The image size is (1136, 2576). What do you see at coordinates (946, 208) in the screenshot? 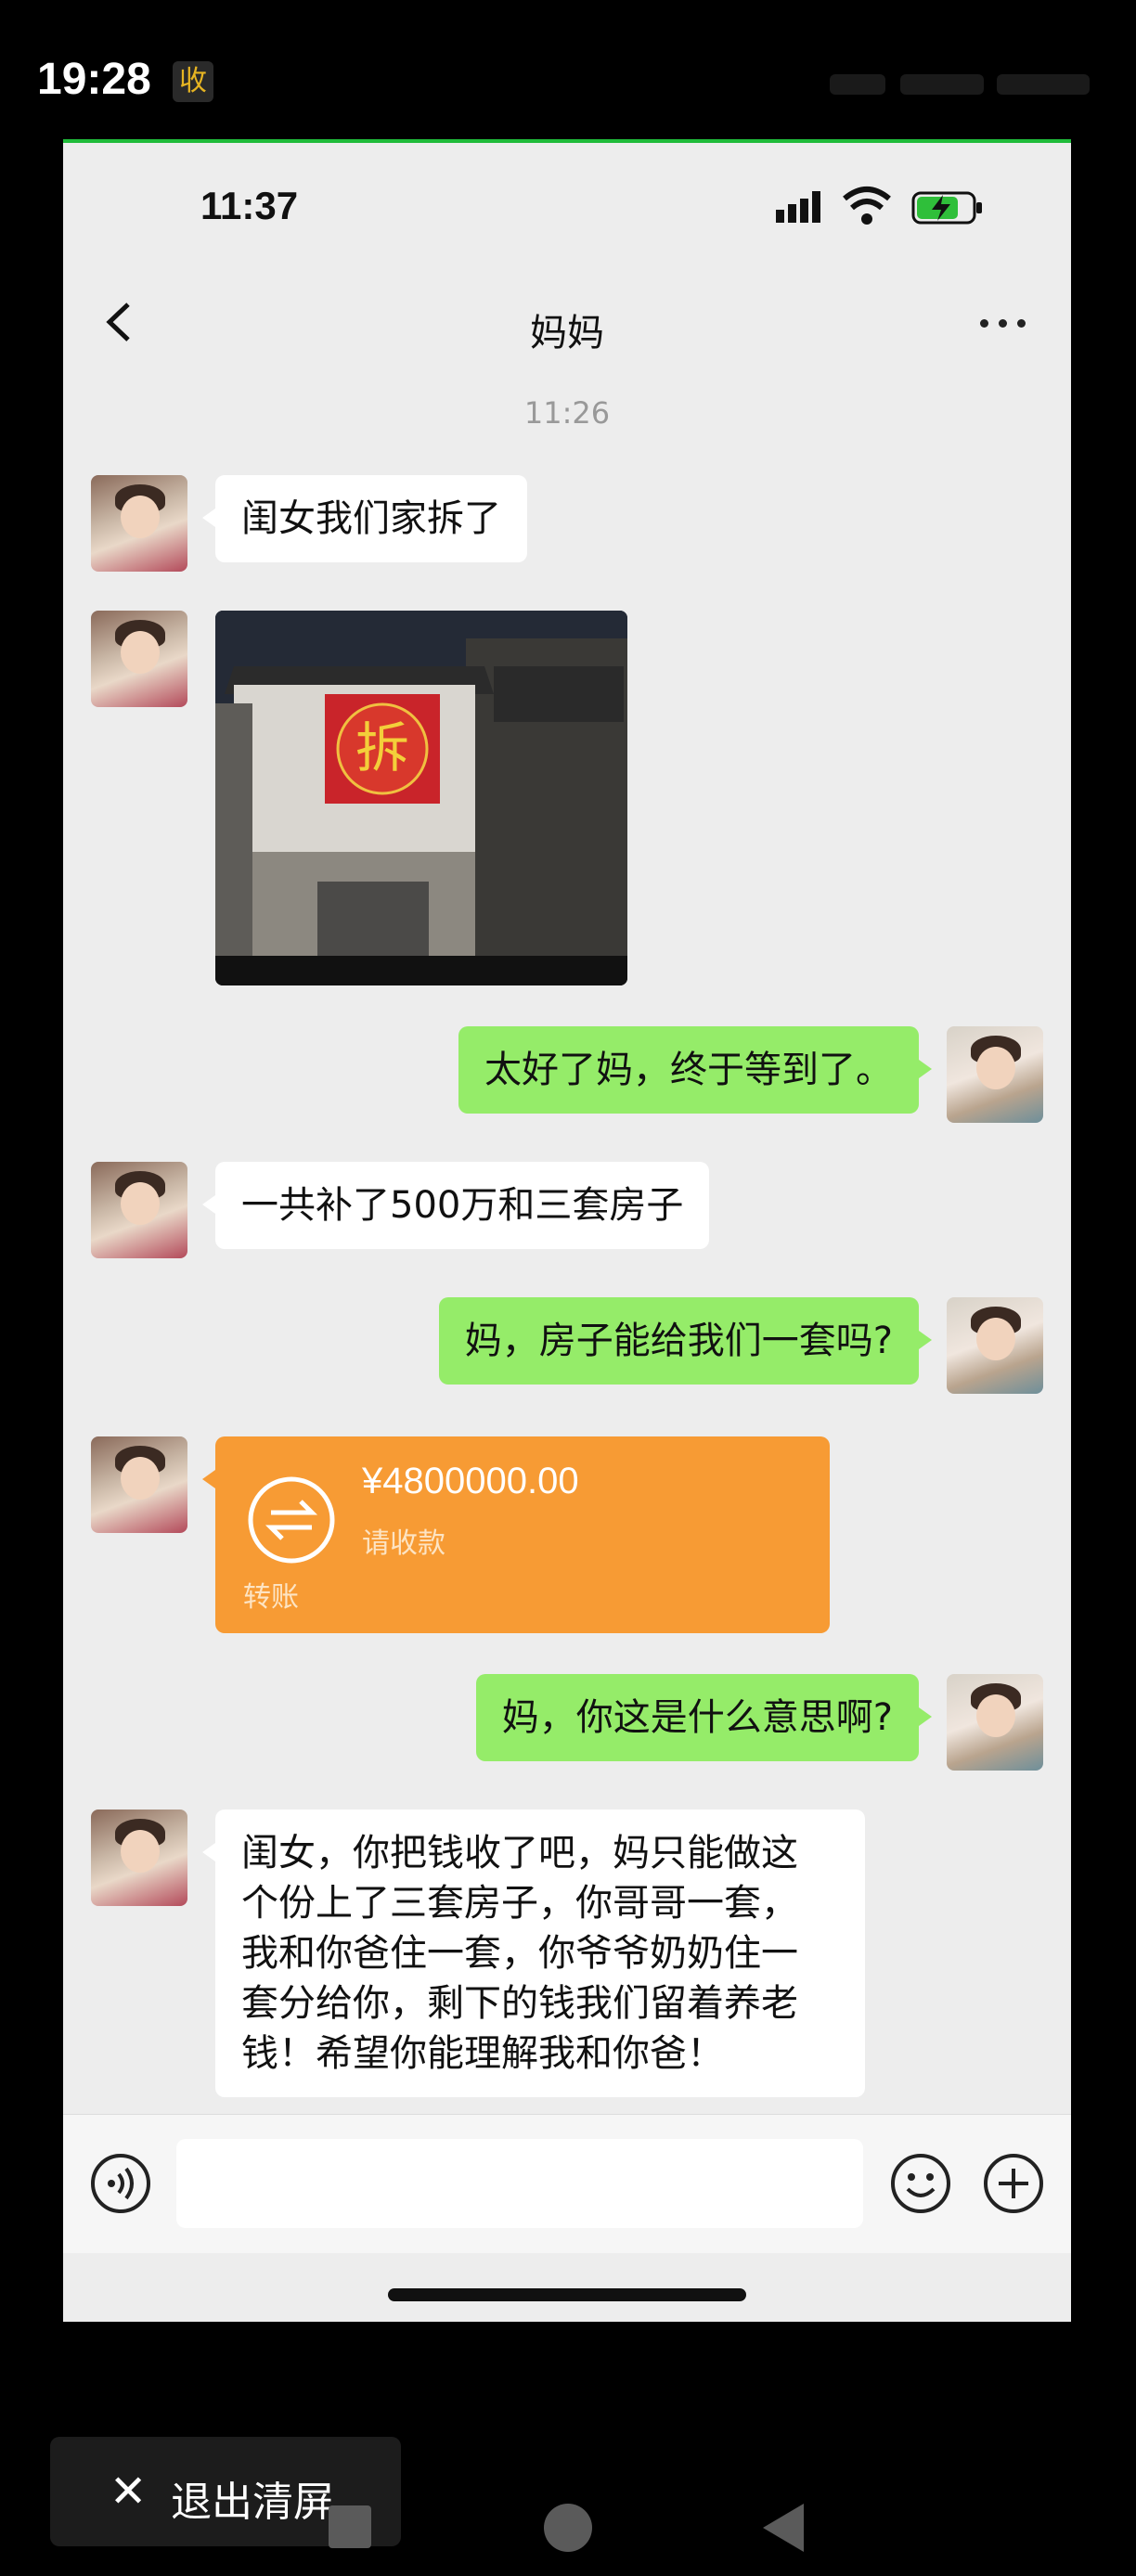
I see `battery-charging-icon` at bounding box center [946, 208].